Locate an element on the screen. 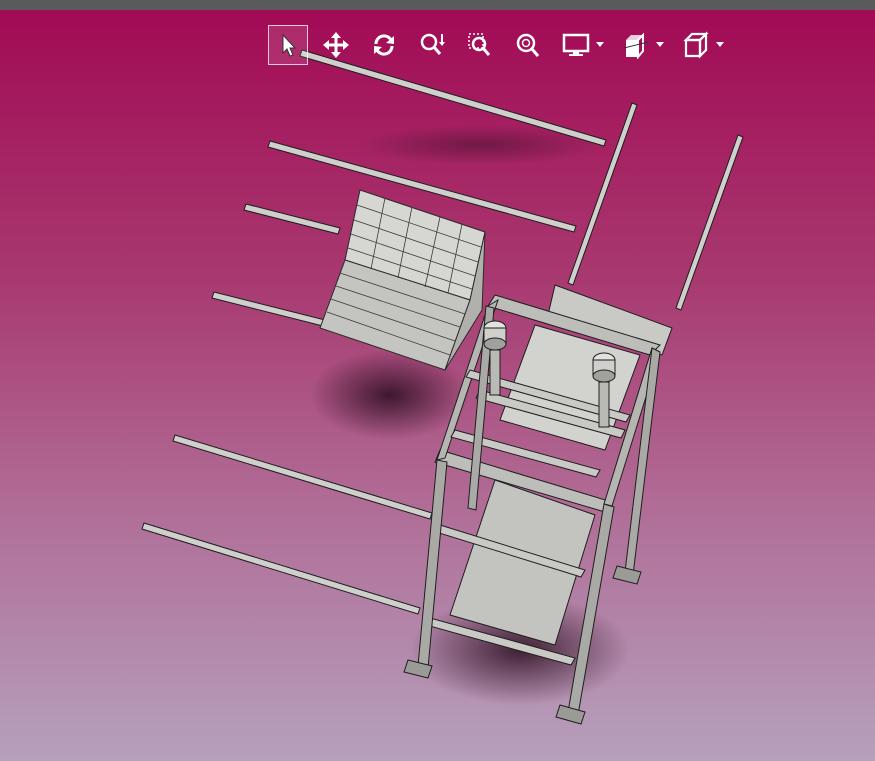 The height and width of the screenshot is (761, 875). zoom-to-fit-button is located at coordinates (528, 45).